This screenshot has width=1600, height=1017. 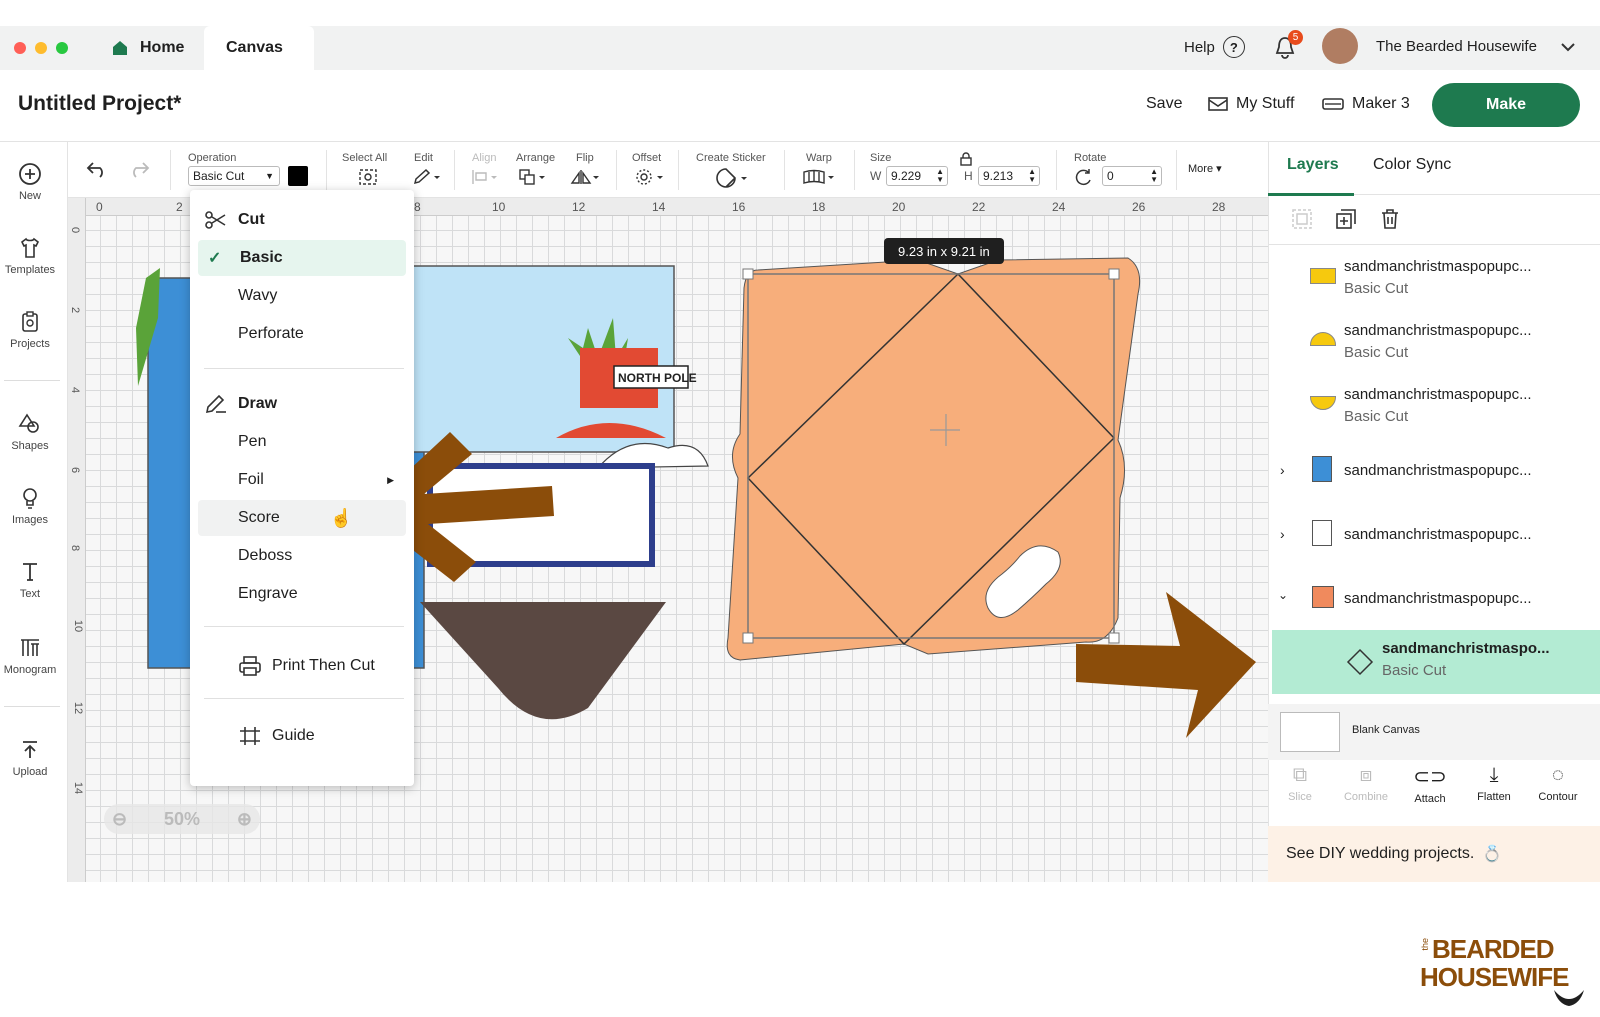 I want to click on menu-item-engrave: Engrave, so click(x=302, y=594).